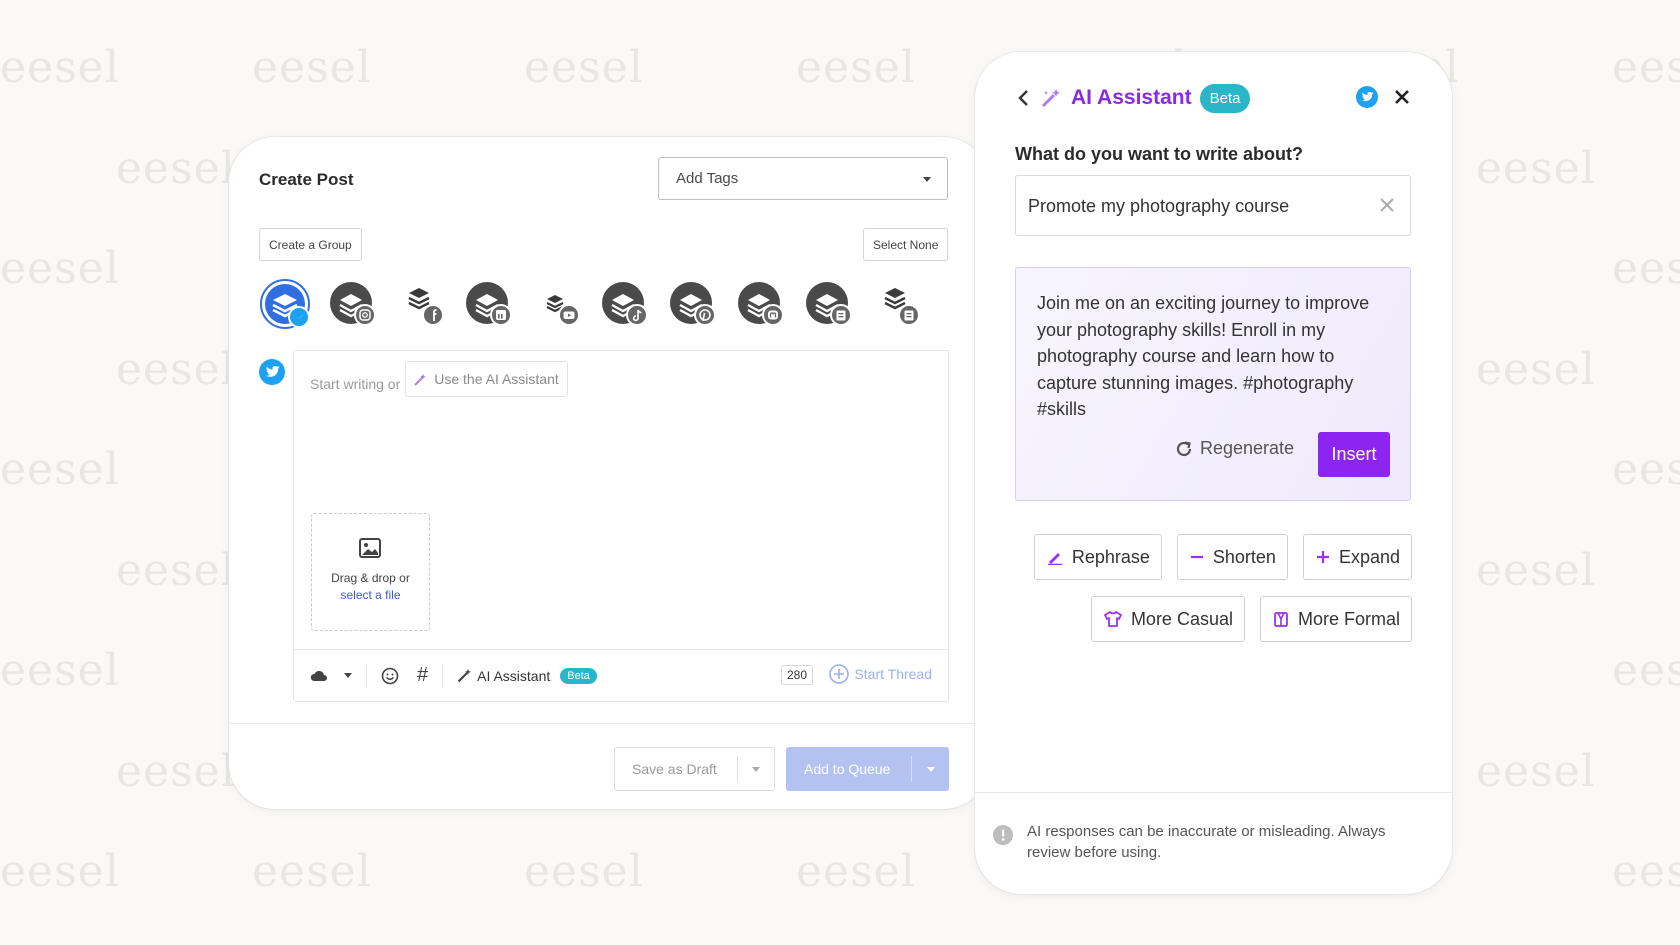 The image size is (1680, 945). Describe the element at coordinates (1322, 557) in the screenshot. I see `plus-icon` at that location.